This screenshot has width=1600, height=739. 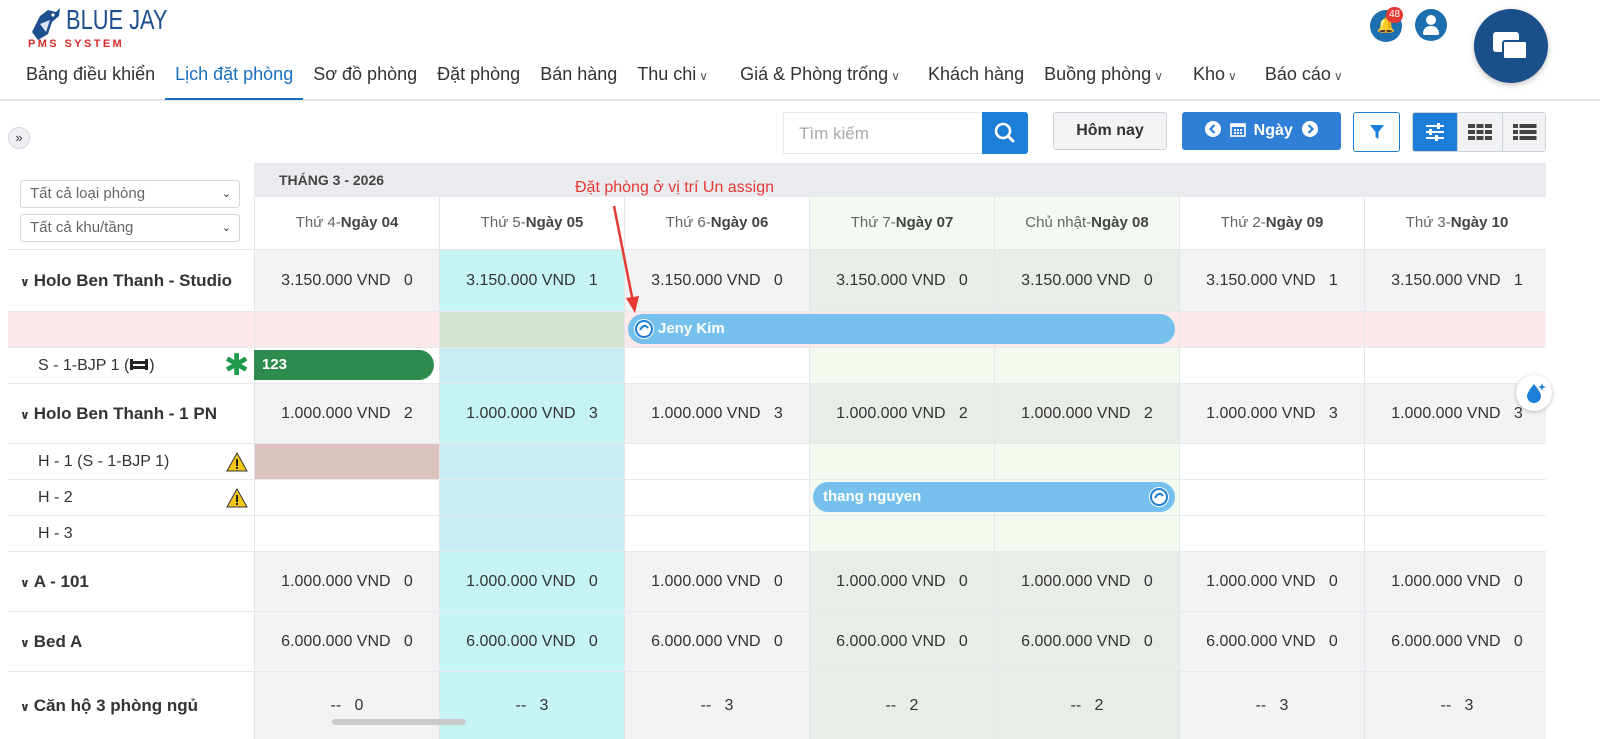 I want to click on chevron-right-circle-icon, so click(x=1310, y=129).